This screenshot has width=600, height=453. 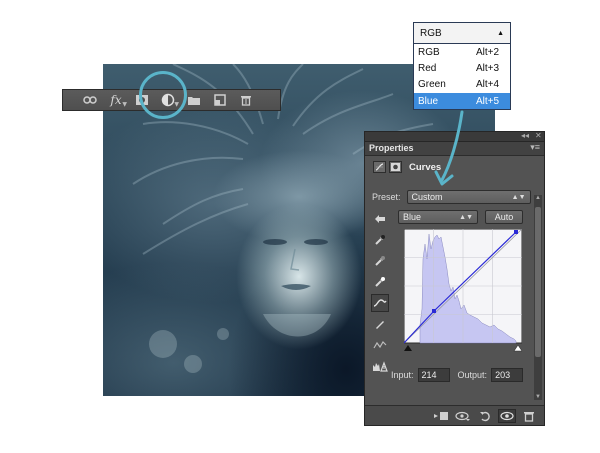 I want to click on input-output-row: Input: 214 Output: 203, so click(x=461, y=375).